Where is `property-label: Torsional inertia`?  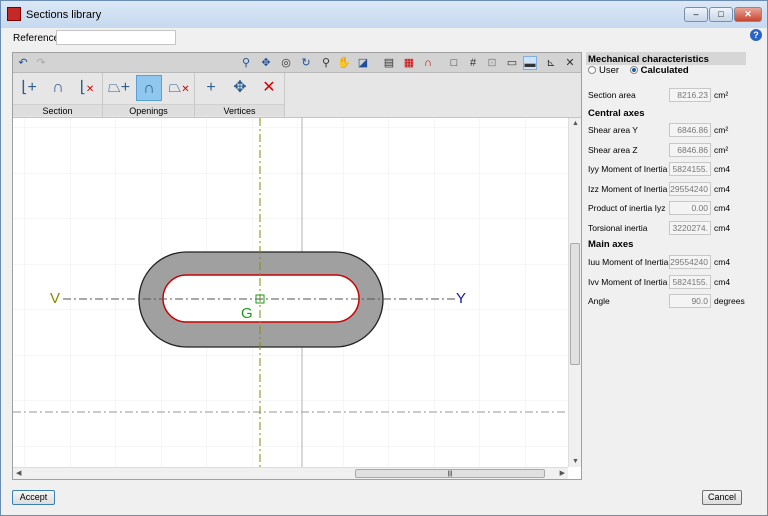
property-label: Torsional inertia is located at coordinates (618, 227).